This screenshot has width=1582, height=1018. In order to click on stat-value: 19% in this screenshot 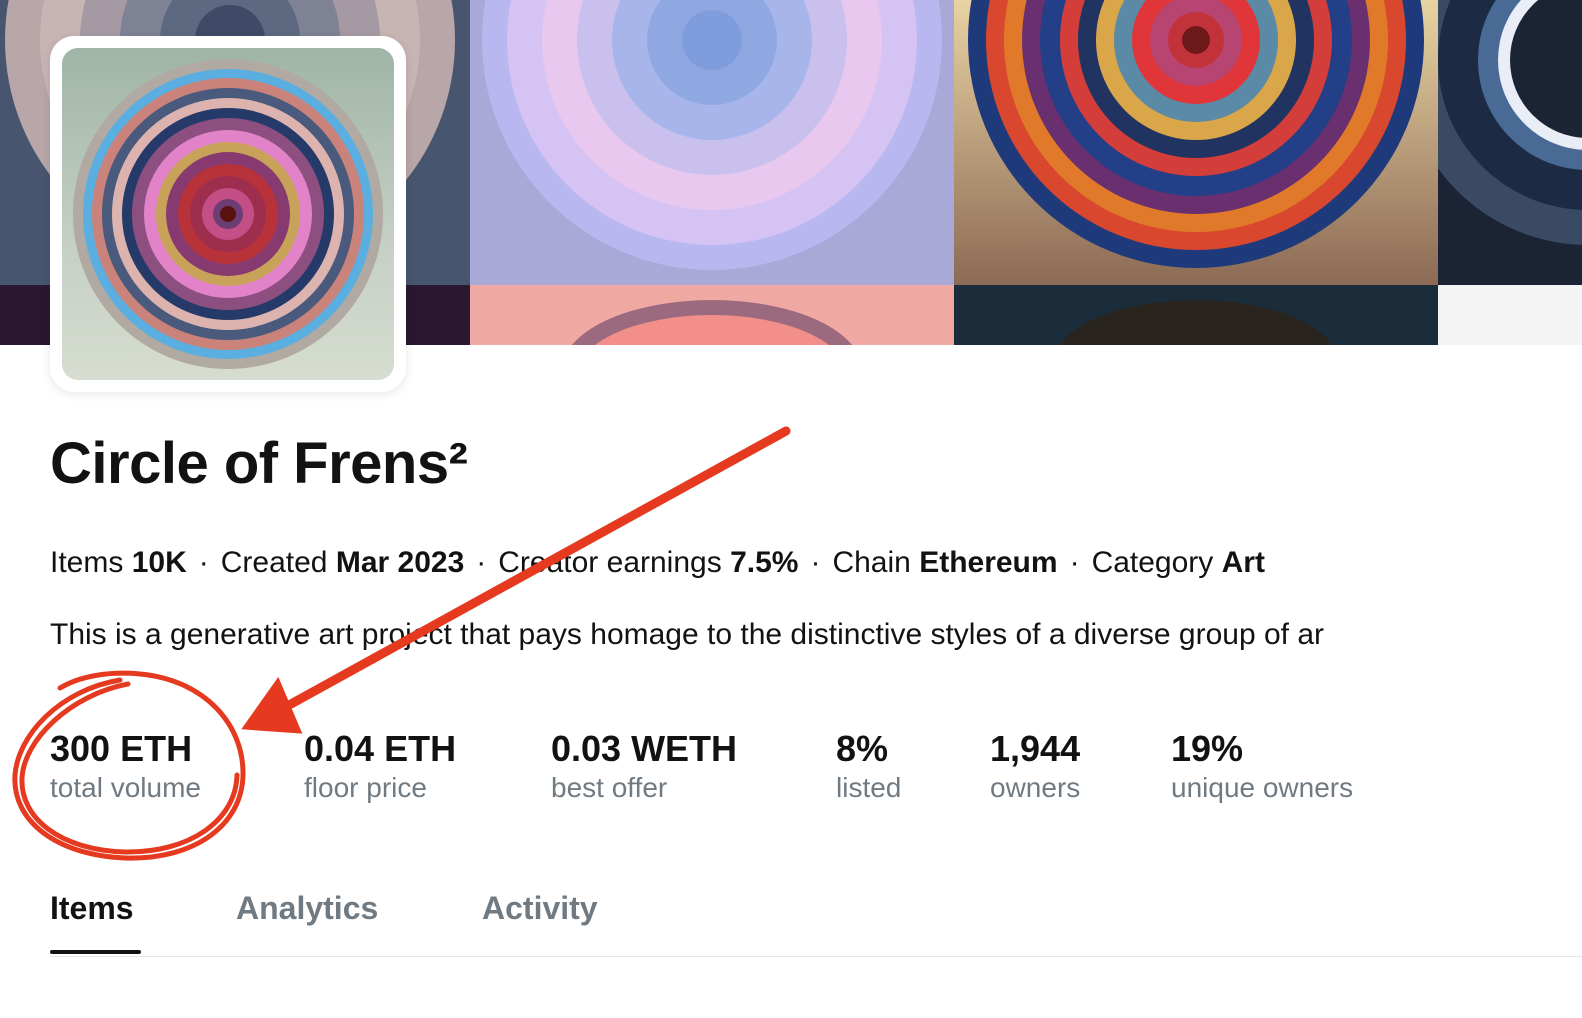, I will do `click(1207, 748)`.